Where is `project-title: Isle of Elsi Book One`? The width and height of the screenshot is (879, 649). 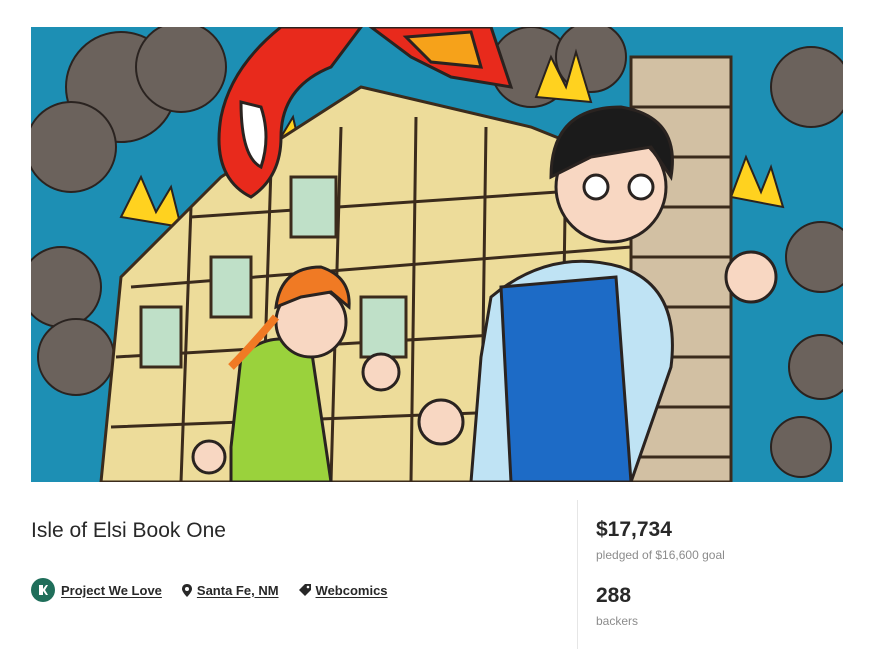
project-title: Isle of Elsi Book One is located at coordinates (128, 530).